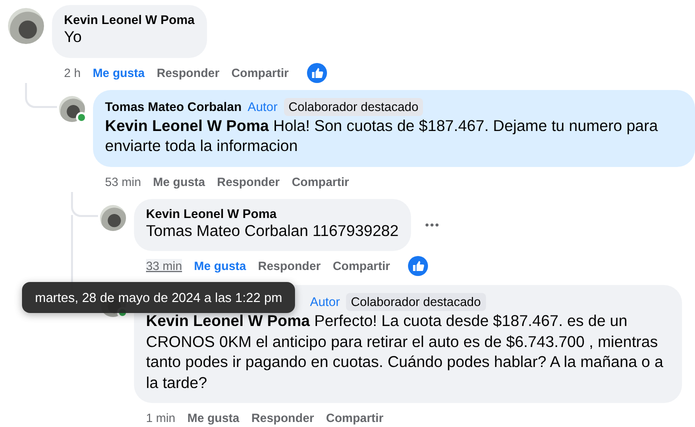 This screenshot has height=427, width=695. I want to click on comment-text: Kevin Leonel W Poma Perfecto! La cuota desde $187.467. es de un CRONOS 0KM el anticipo para retirar el auto es de $6.743.700 , mientras tanto podes ir pagando en cuotas. Cuándo podes hablar? A la mañana o a la tarde?, so click(405, 353).